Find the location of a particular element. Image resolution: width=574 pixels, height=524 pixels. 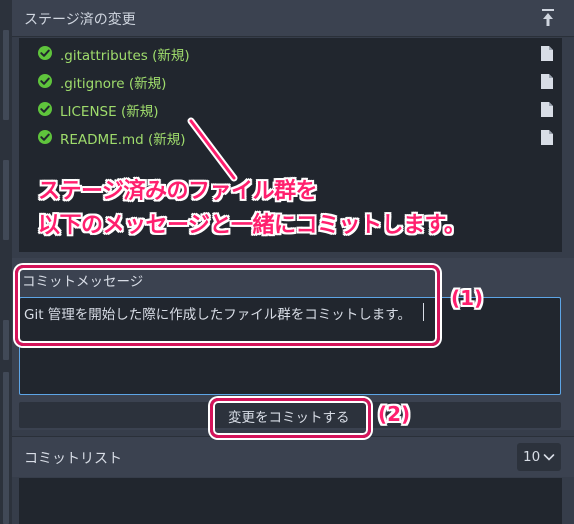

staged-file-name: .gitignore (新規) is located at coordinates (113, 84).